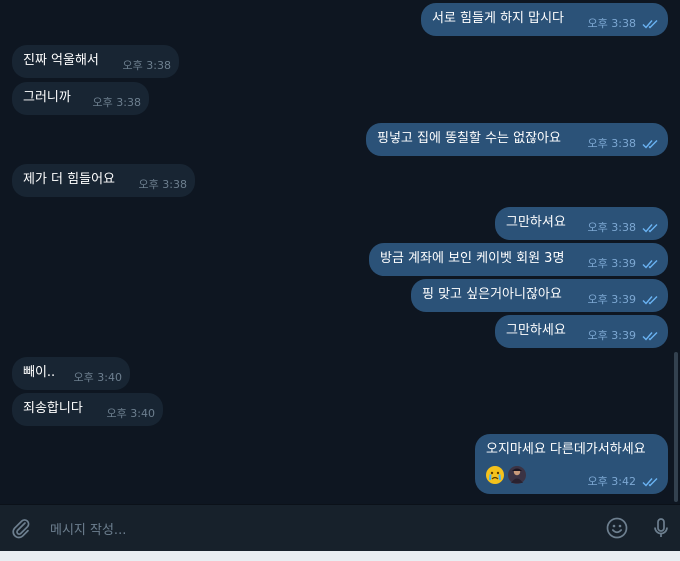 Image resolution: width=680 pixels, height=561 pixels. What do you see at coordinates (53, 408) in the screenshot?
I see `message-text: 죄송합니다` at bounding box center [53, 408].